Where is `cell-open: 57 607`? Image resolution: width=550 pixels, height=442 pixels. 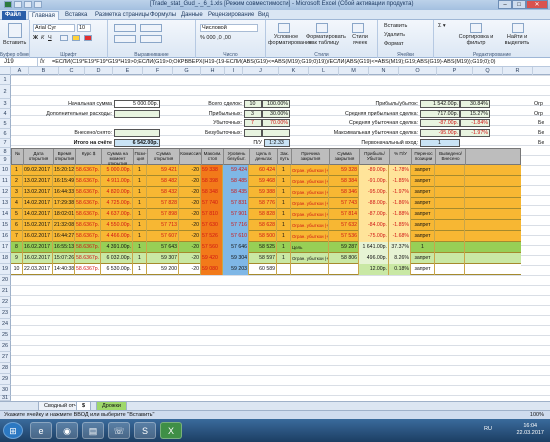 cell-open: 57 607 is located at coordinates (163, 236).